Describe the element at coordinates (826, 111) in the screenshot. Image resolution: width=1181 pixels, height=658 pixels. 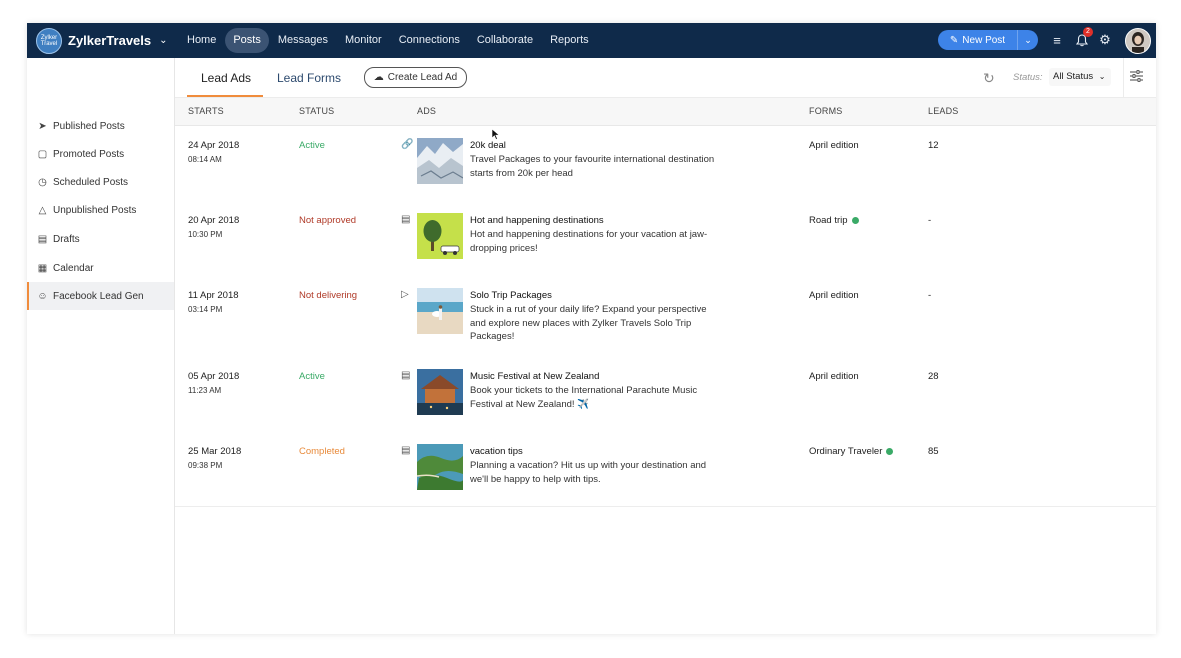
I see `column-header-forms: FORMS` at that location.